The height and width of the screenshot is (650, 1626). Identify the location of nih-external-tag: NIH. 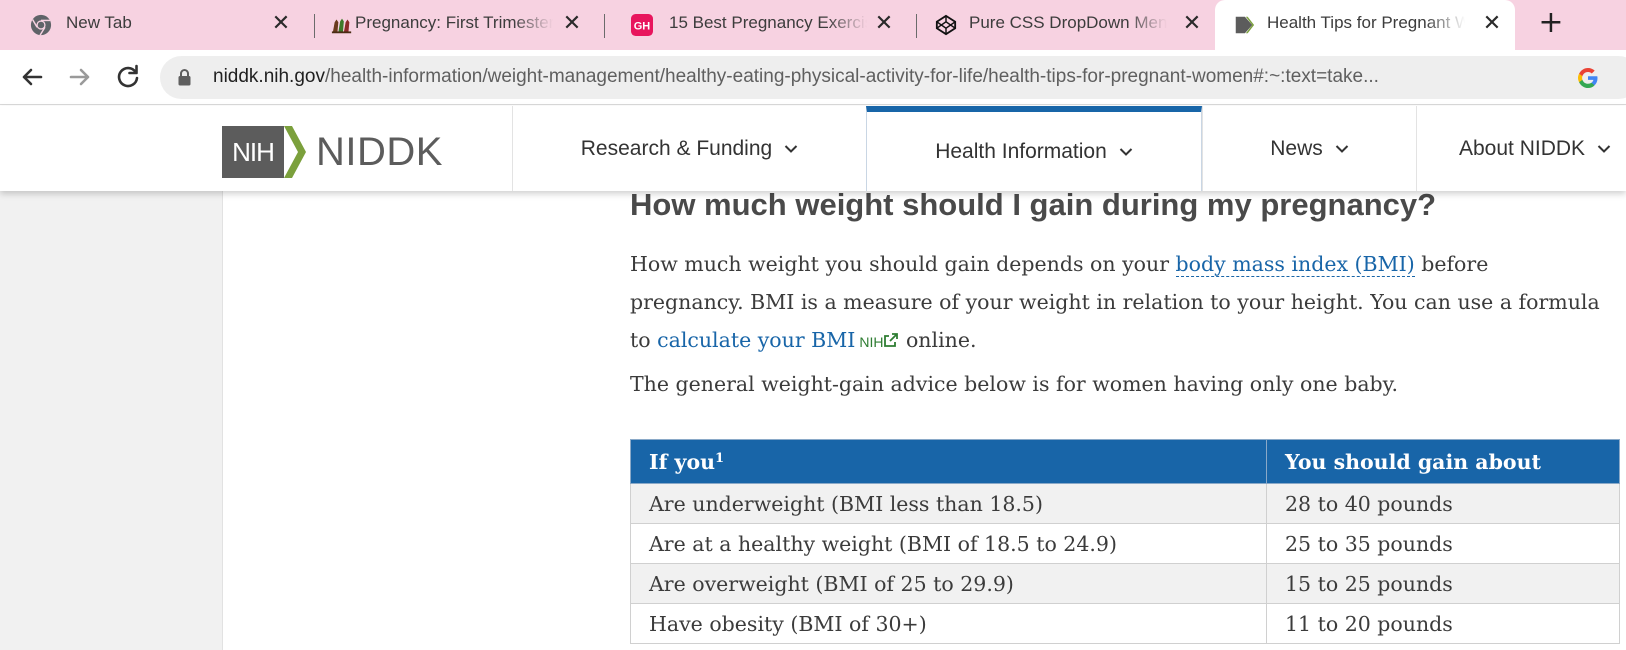
(879, 341).